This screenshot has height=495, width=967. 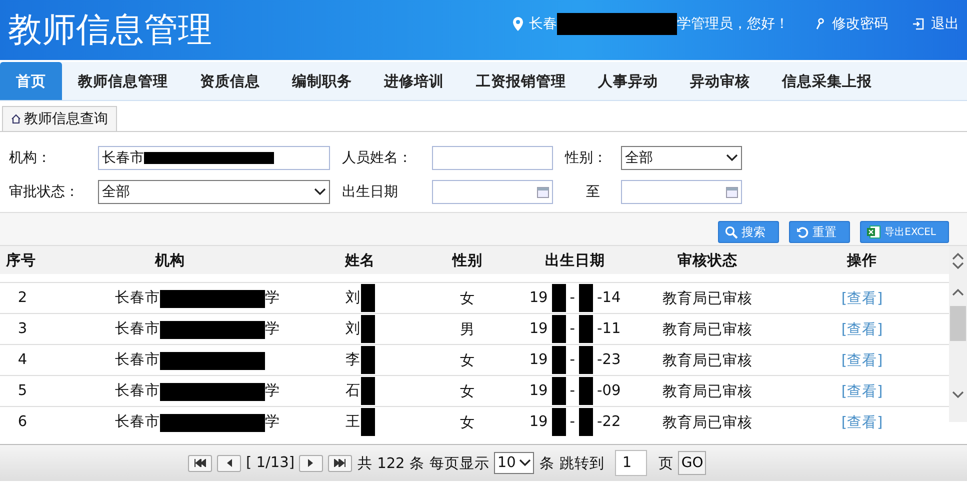 What do you see at coordinates (681, 158) in the screenshot?
I see `gender-select: 全部` at bounding box center [681, 158].